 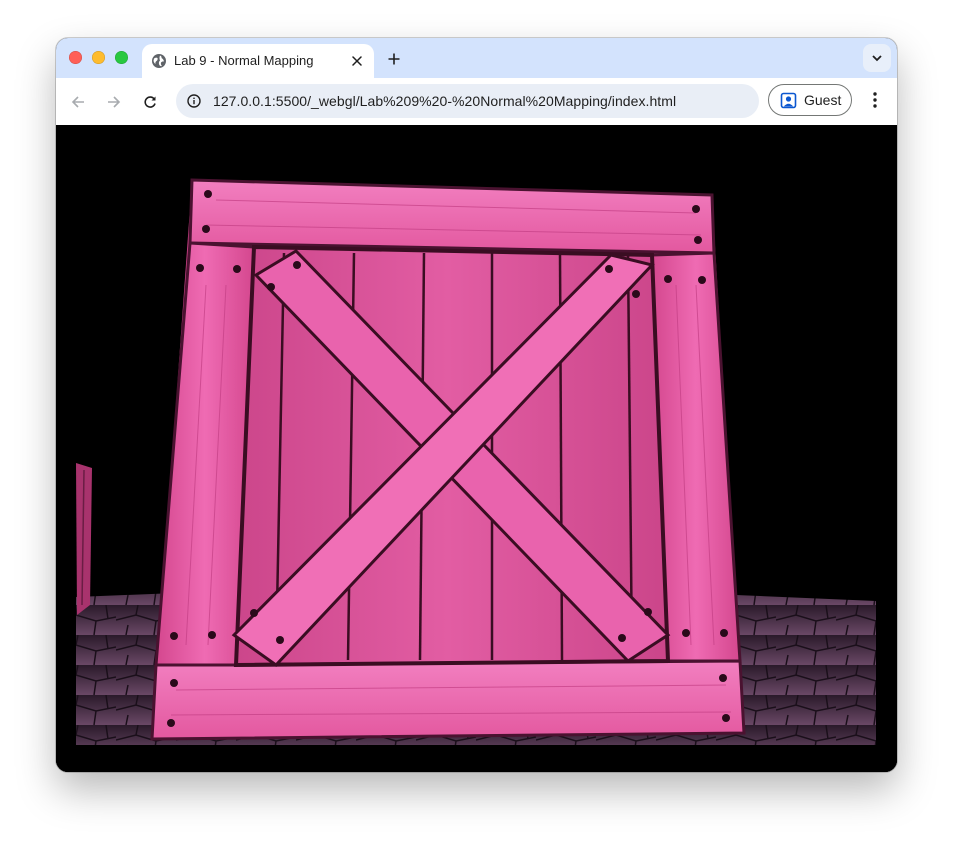 I want to click on tab-close-button, so click(x=357, y=61).